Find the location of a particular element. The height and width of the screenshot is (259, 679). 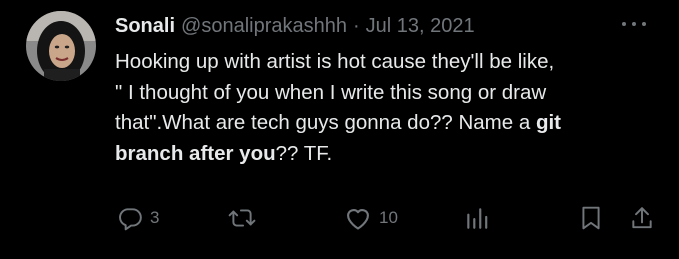

share-button is located at coordinates (642, 218).